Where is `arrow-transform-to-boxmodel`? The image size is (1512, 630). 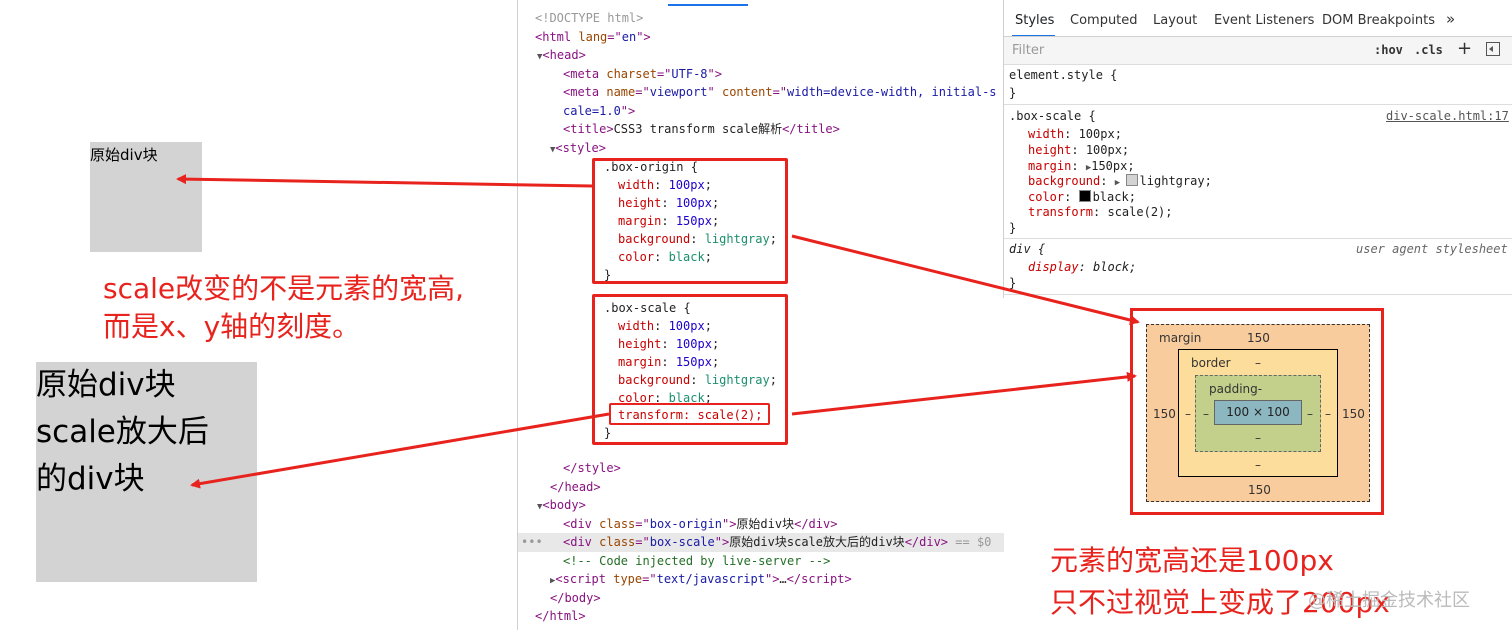 arrow-transform-to-boxmodel is located at coordinates (964, 393).